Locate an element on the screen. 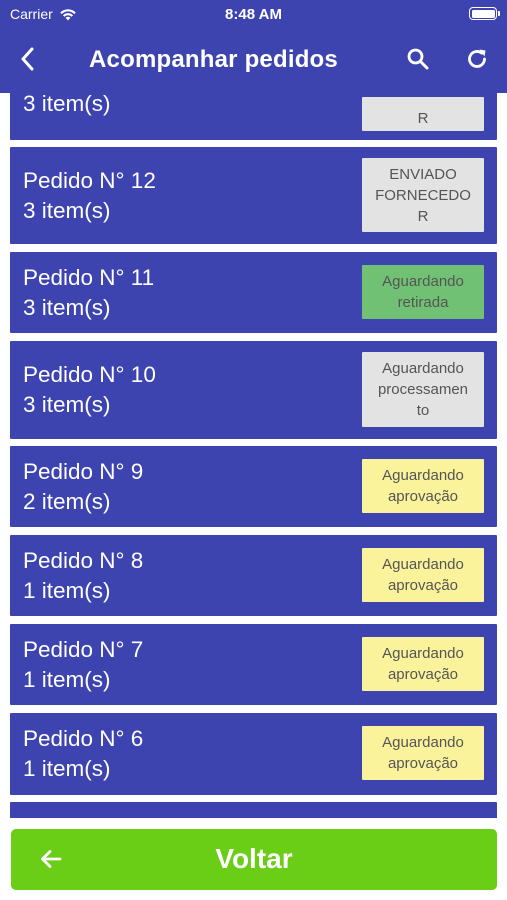 Image resolution: width=507 pixels, height=900 pixels. header: Carrier 8:48 AM Acompanhar pedidos is located at coordinates (253, 46).